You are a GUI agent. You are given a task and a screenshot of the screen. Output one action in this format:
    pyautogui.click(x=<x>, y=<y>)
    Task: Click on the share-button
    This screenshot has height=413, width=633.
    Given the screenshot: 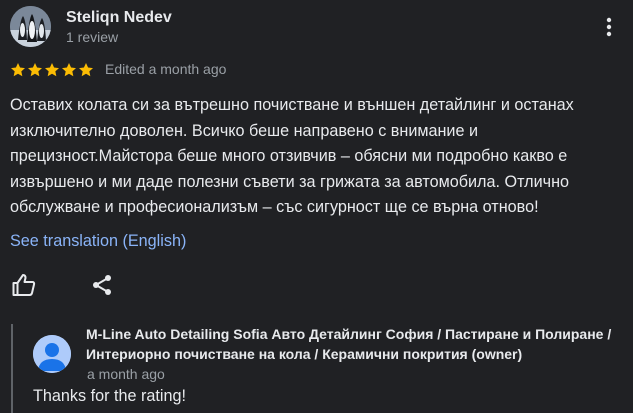 What is the action you would take?
    pyautogui.click(x=102, y=285)
    